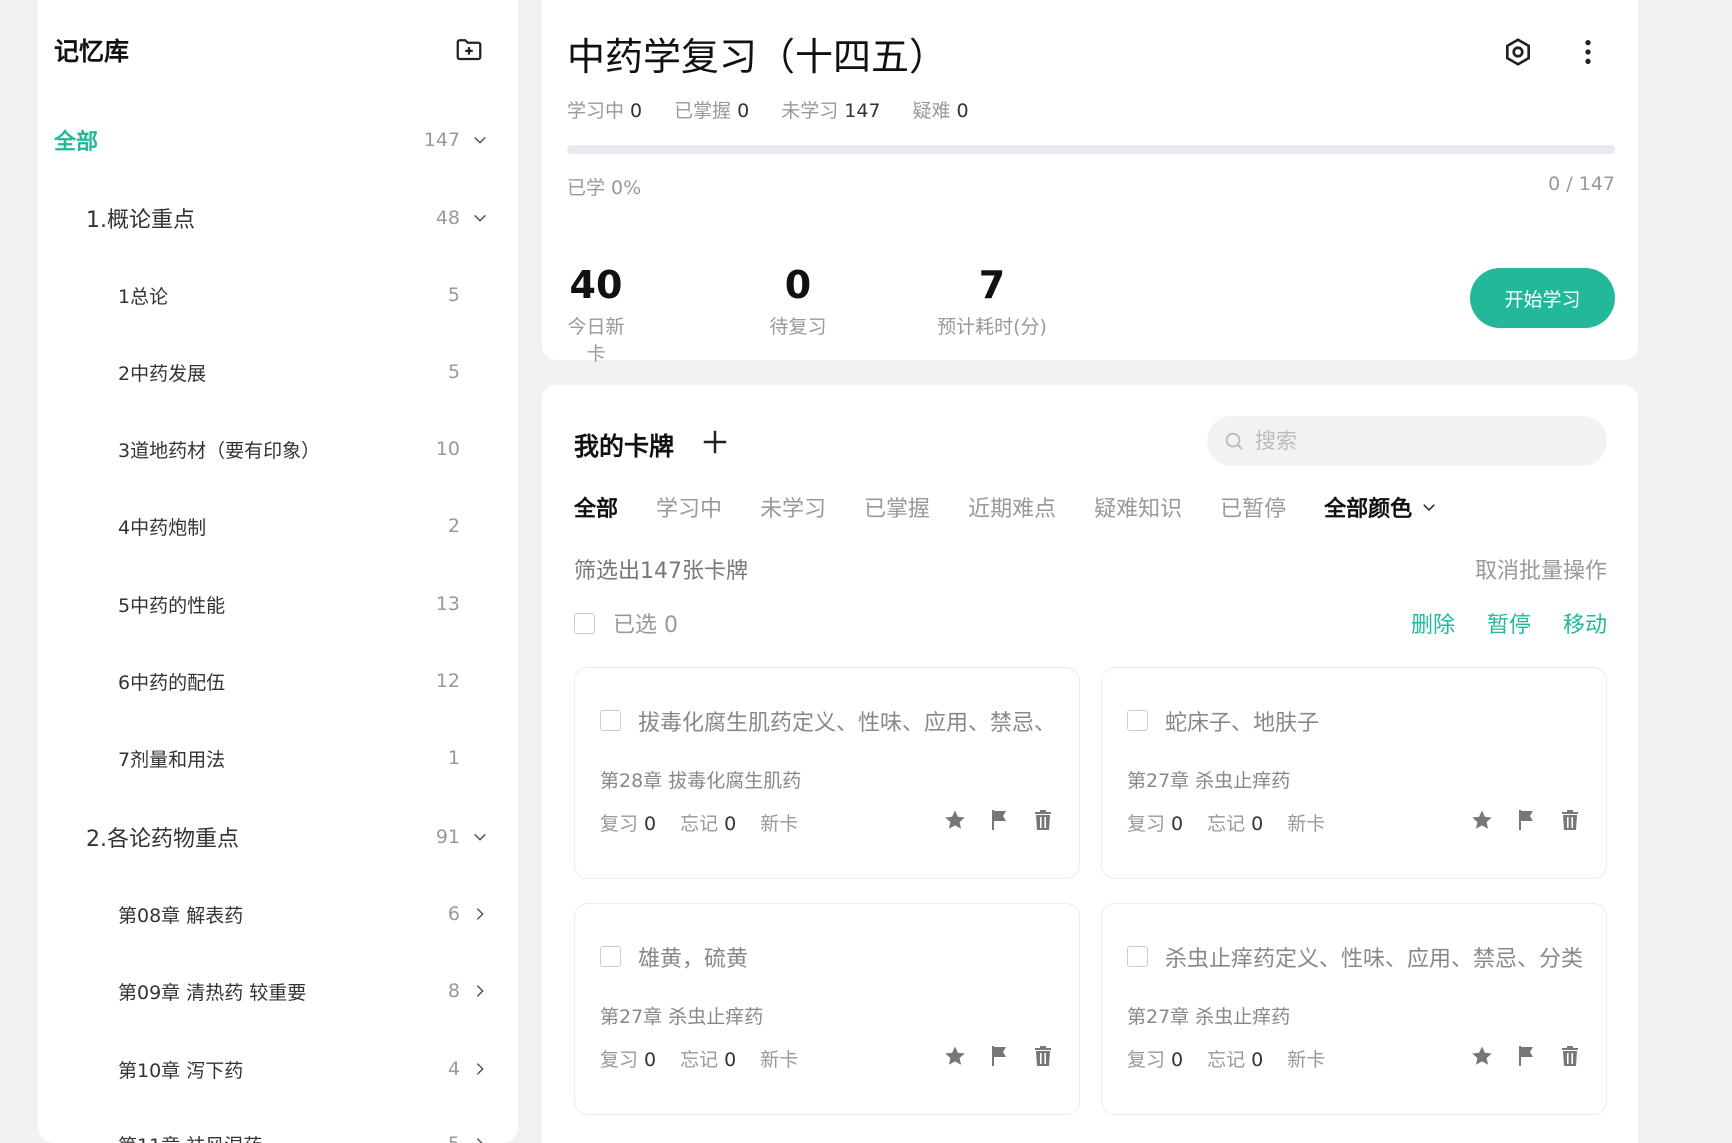 This screenshot has height=1143, width=1732. What do you see at coordinates (1381, 507) in the screenshot?
I see `color-filter-dropdown: 全部颜色` at bounding box center [1381, 507].